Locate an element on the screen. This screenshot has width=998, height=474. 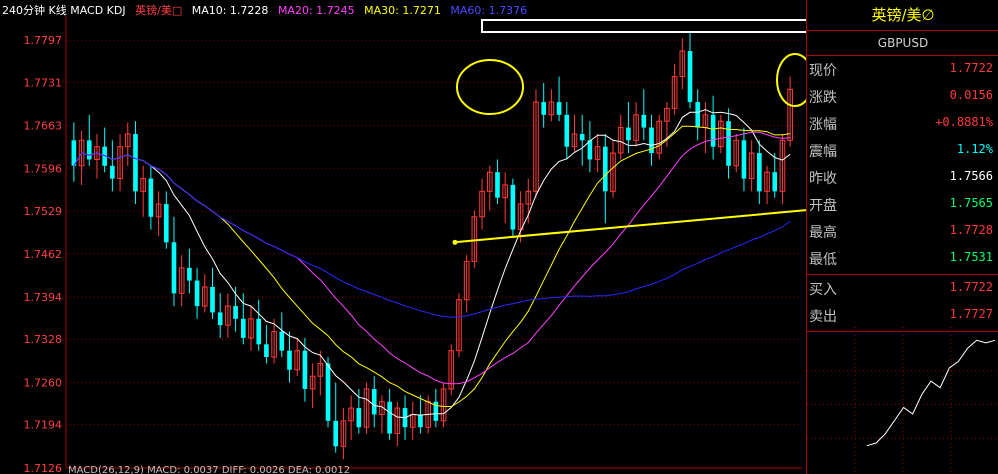
ma10-label: MA10: 1.7228 is located at coordinates (230, 10).